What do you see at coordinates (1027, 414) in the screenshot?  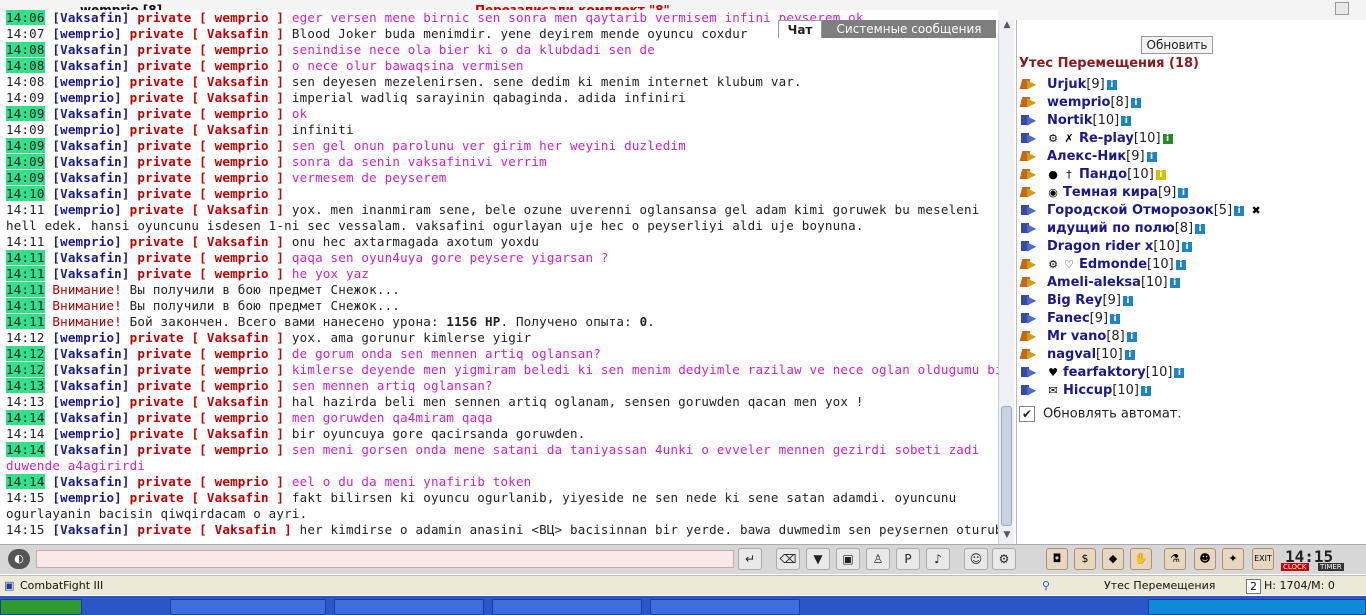 I see `checkbox-icon: ✔` at bounding box center [1027, 414].